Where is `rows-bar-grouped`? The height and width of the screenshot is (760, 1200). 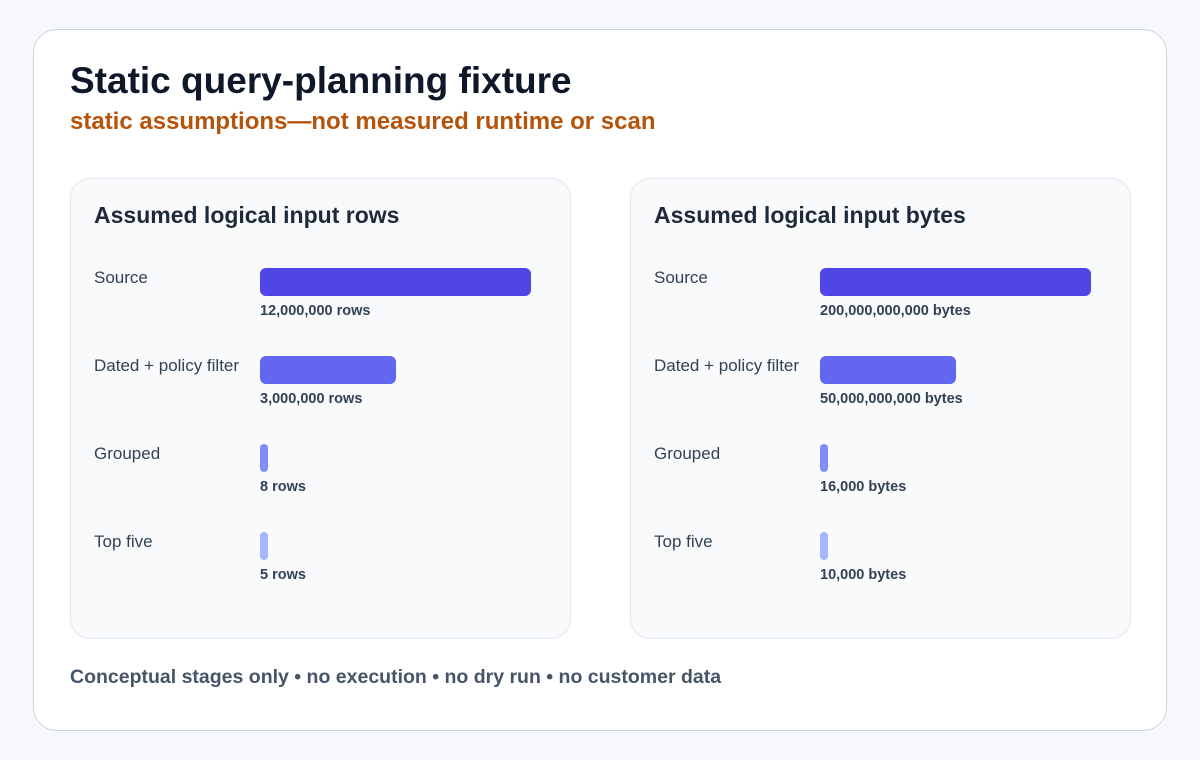
rows-bar-grouped is located at coordinates (264, 458).